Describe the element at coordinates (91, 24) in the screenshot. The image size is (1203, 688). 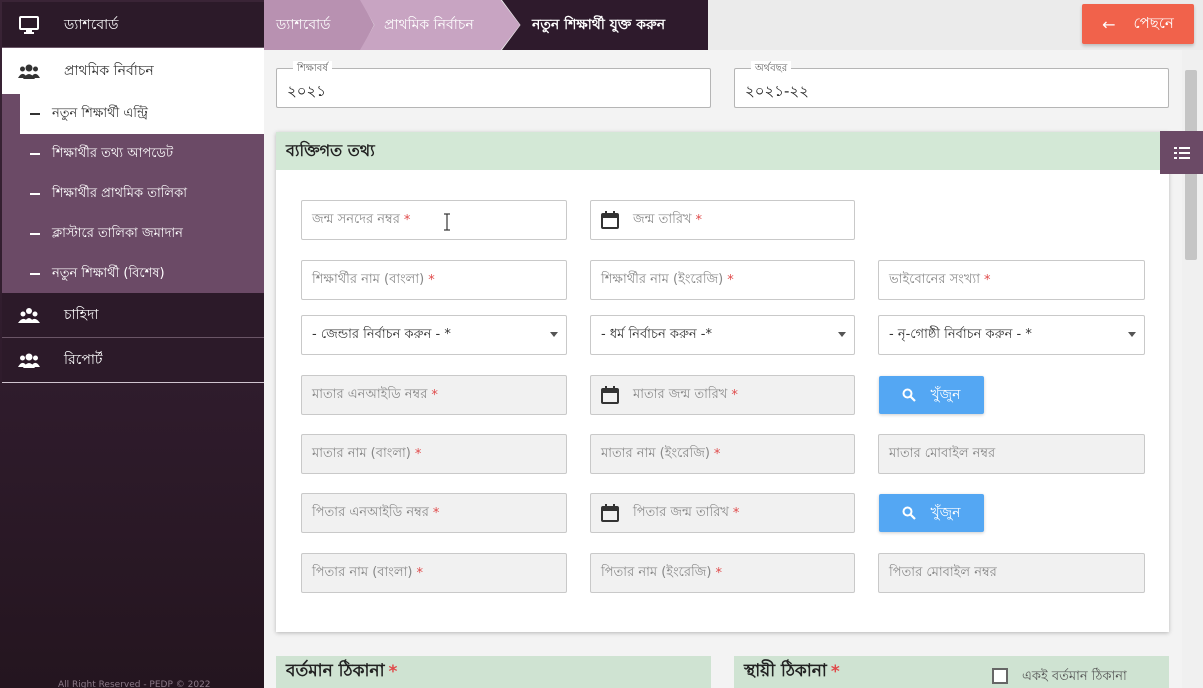
I see `sidebar-item-label: ড্যাশবোর্ড` at that location.